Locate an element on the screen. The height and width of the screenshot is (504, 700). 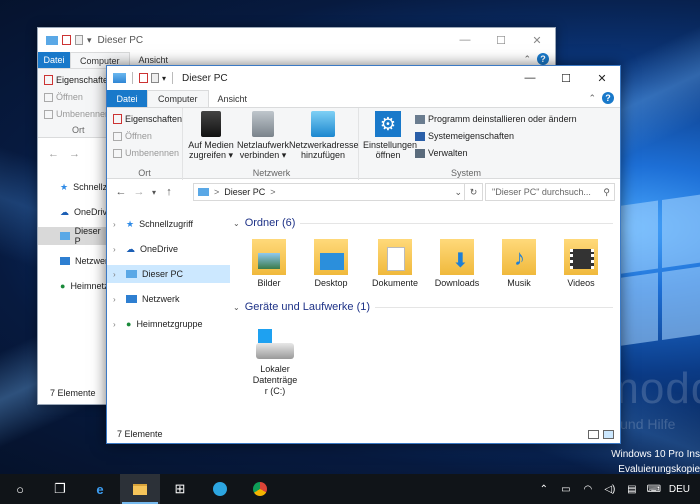
folder-videos: Videos is located at coordinates (581, 263).